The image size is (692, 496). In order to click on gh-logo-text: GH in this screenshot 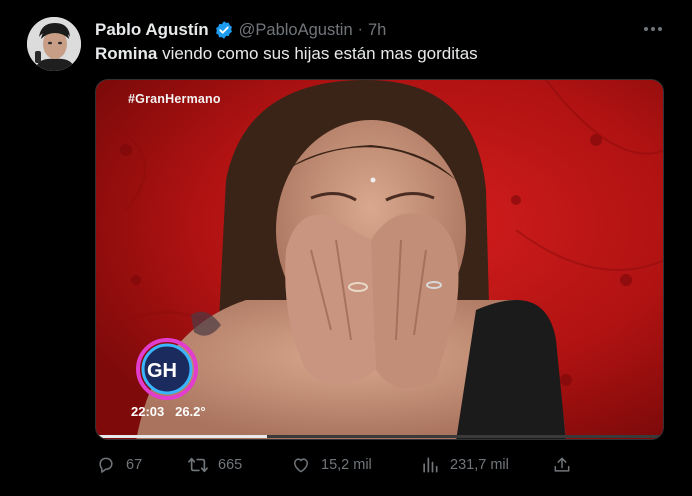, I will do `click(162, 371)`.